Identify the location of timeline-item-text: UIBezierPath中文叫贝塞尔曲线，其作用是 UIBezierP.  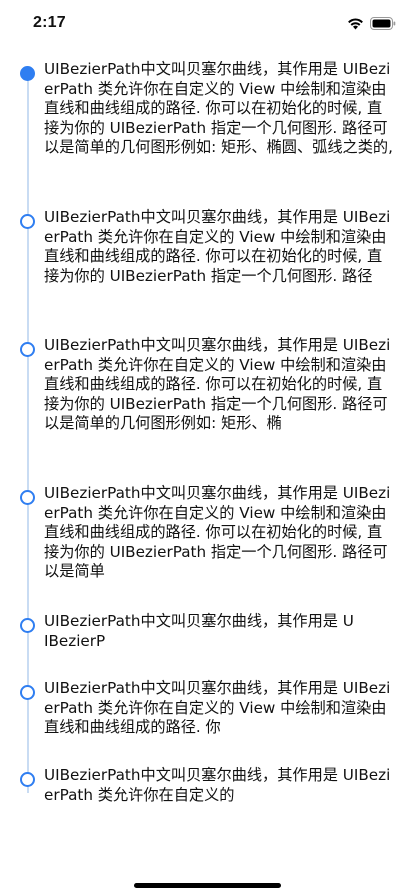
(199, 631).